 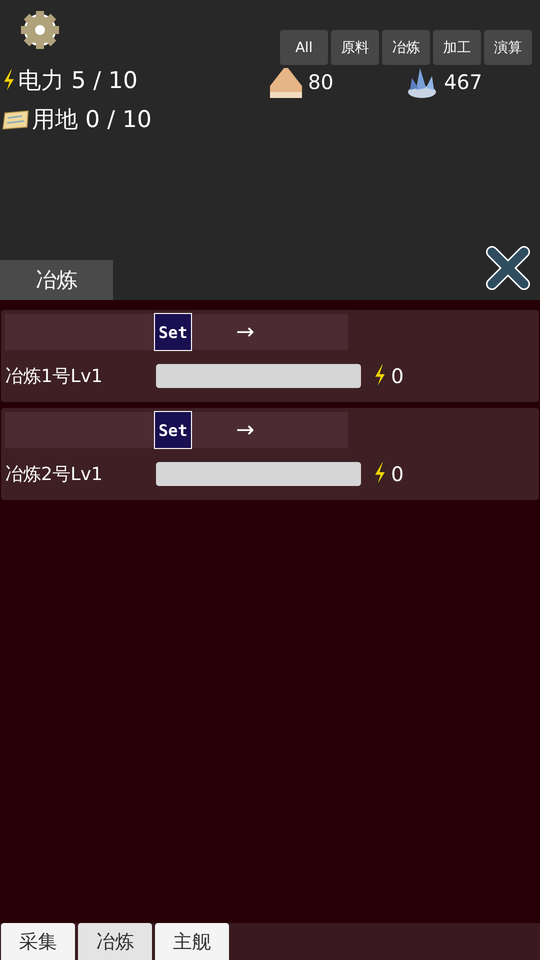 What do you see at coordinates (38, 941) in the screenshot?
I see `nav-tab: 采集` at bounding box center [38, 941].